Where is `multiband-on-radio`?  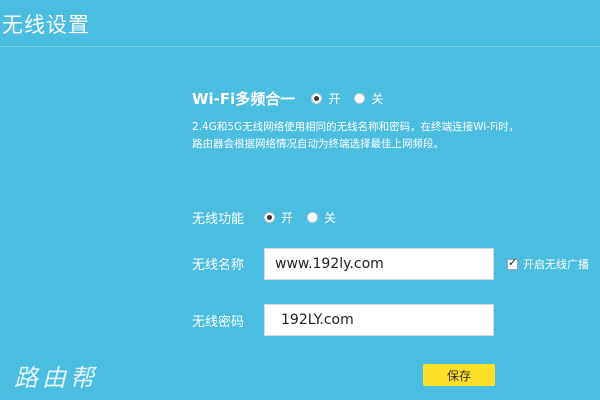
multiband-on-radio is located at coordinates (317, 98).